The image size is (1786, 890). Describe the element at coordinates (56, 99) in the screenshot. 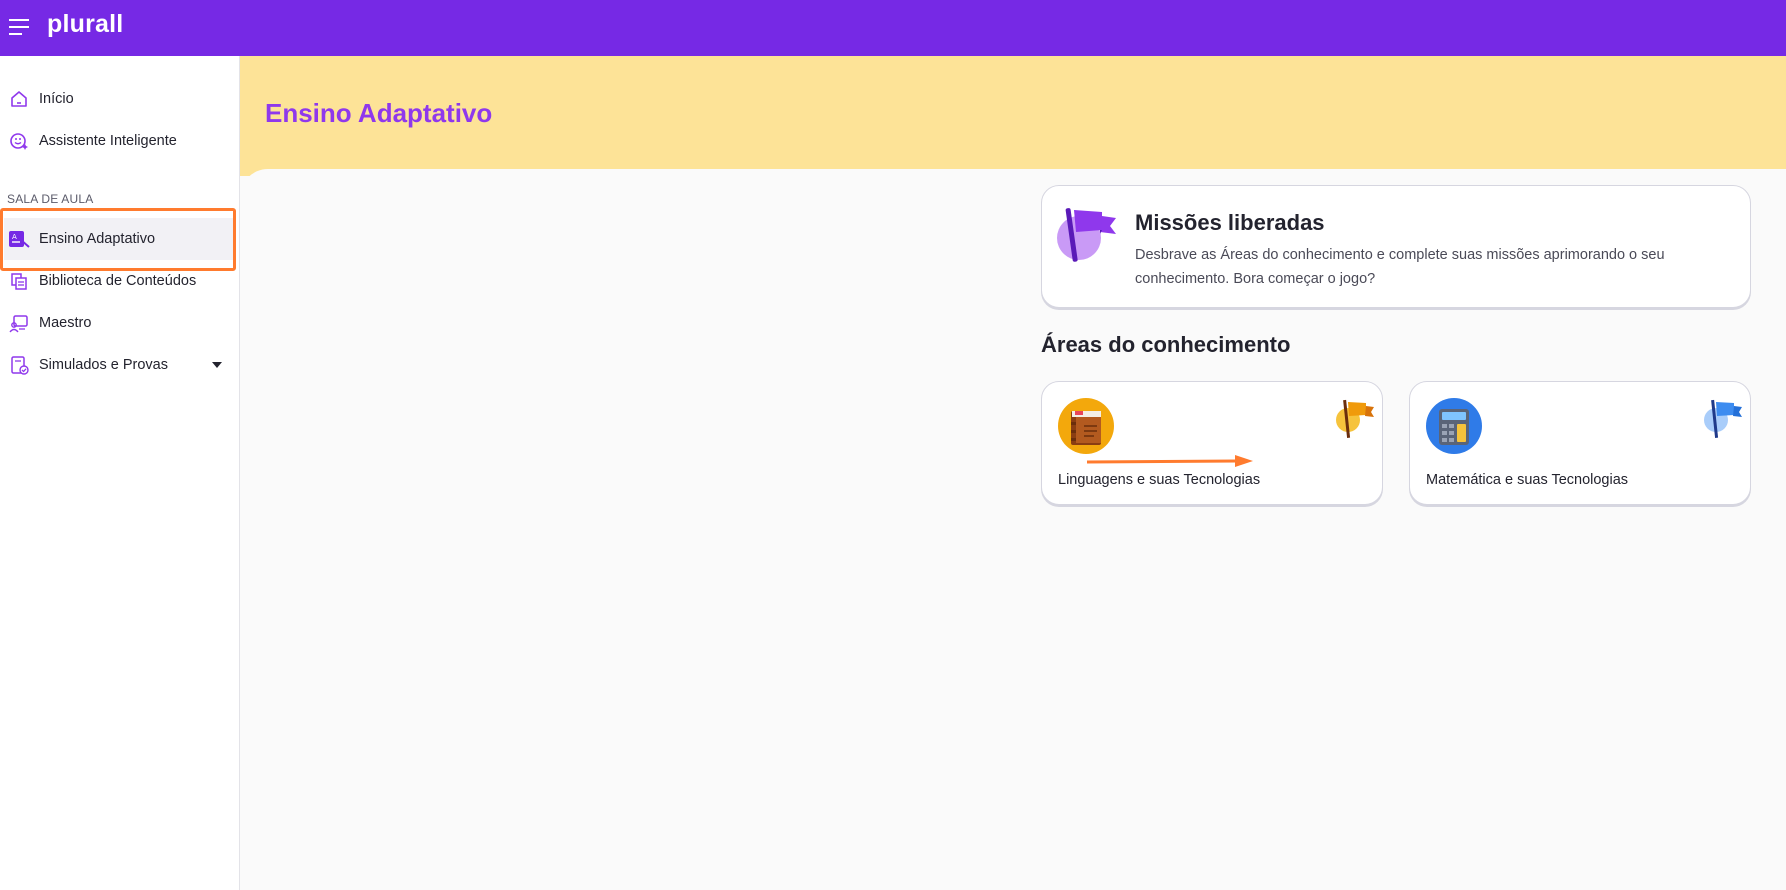

I see `sidebar-item-label: Início` at that location.